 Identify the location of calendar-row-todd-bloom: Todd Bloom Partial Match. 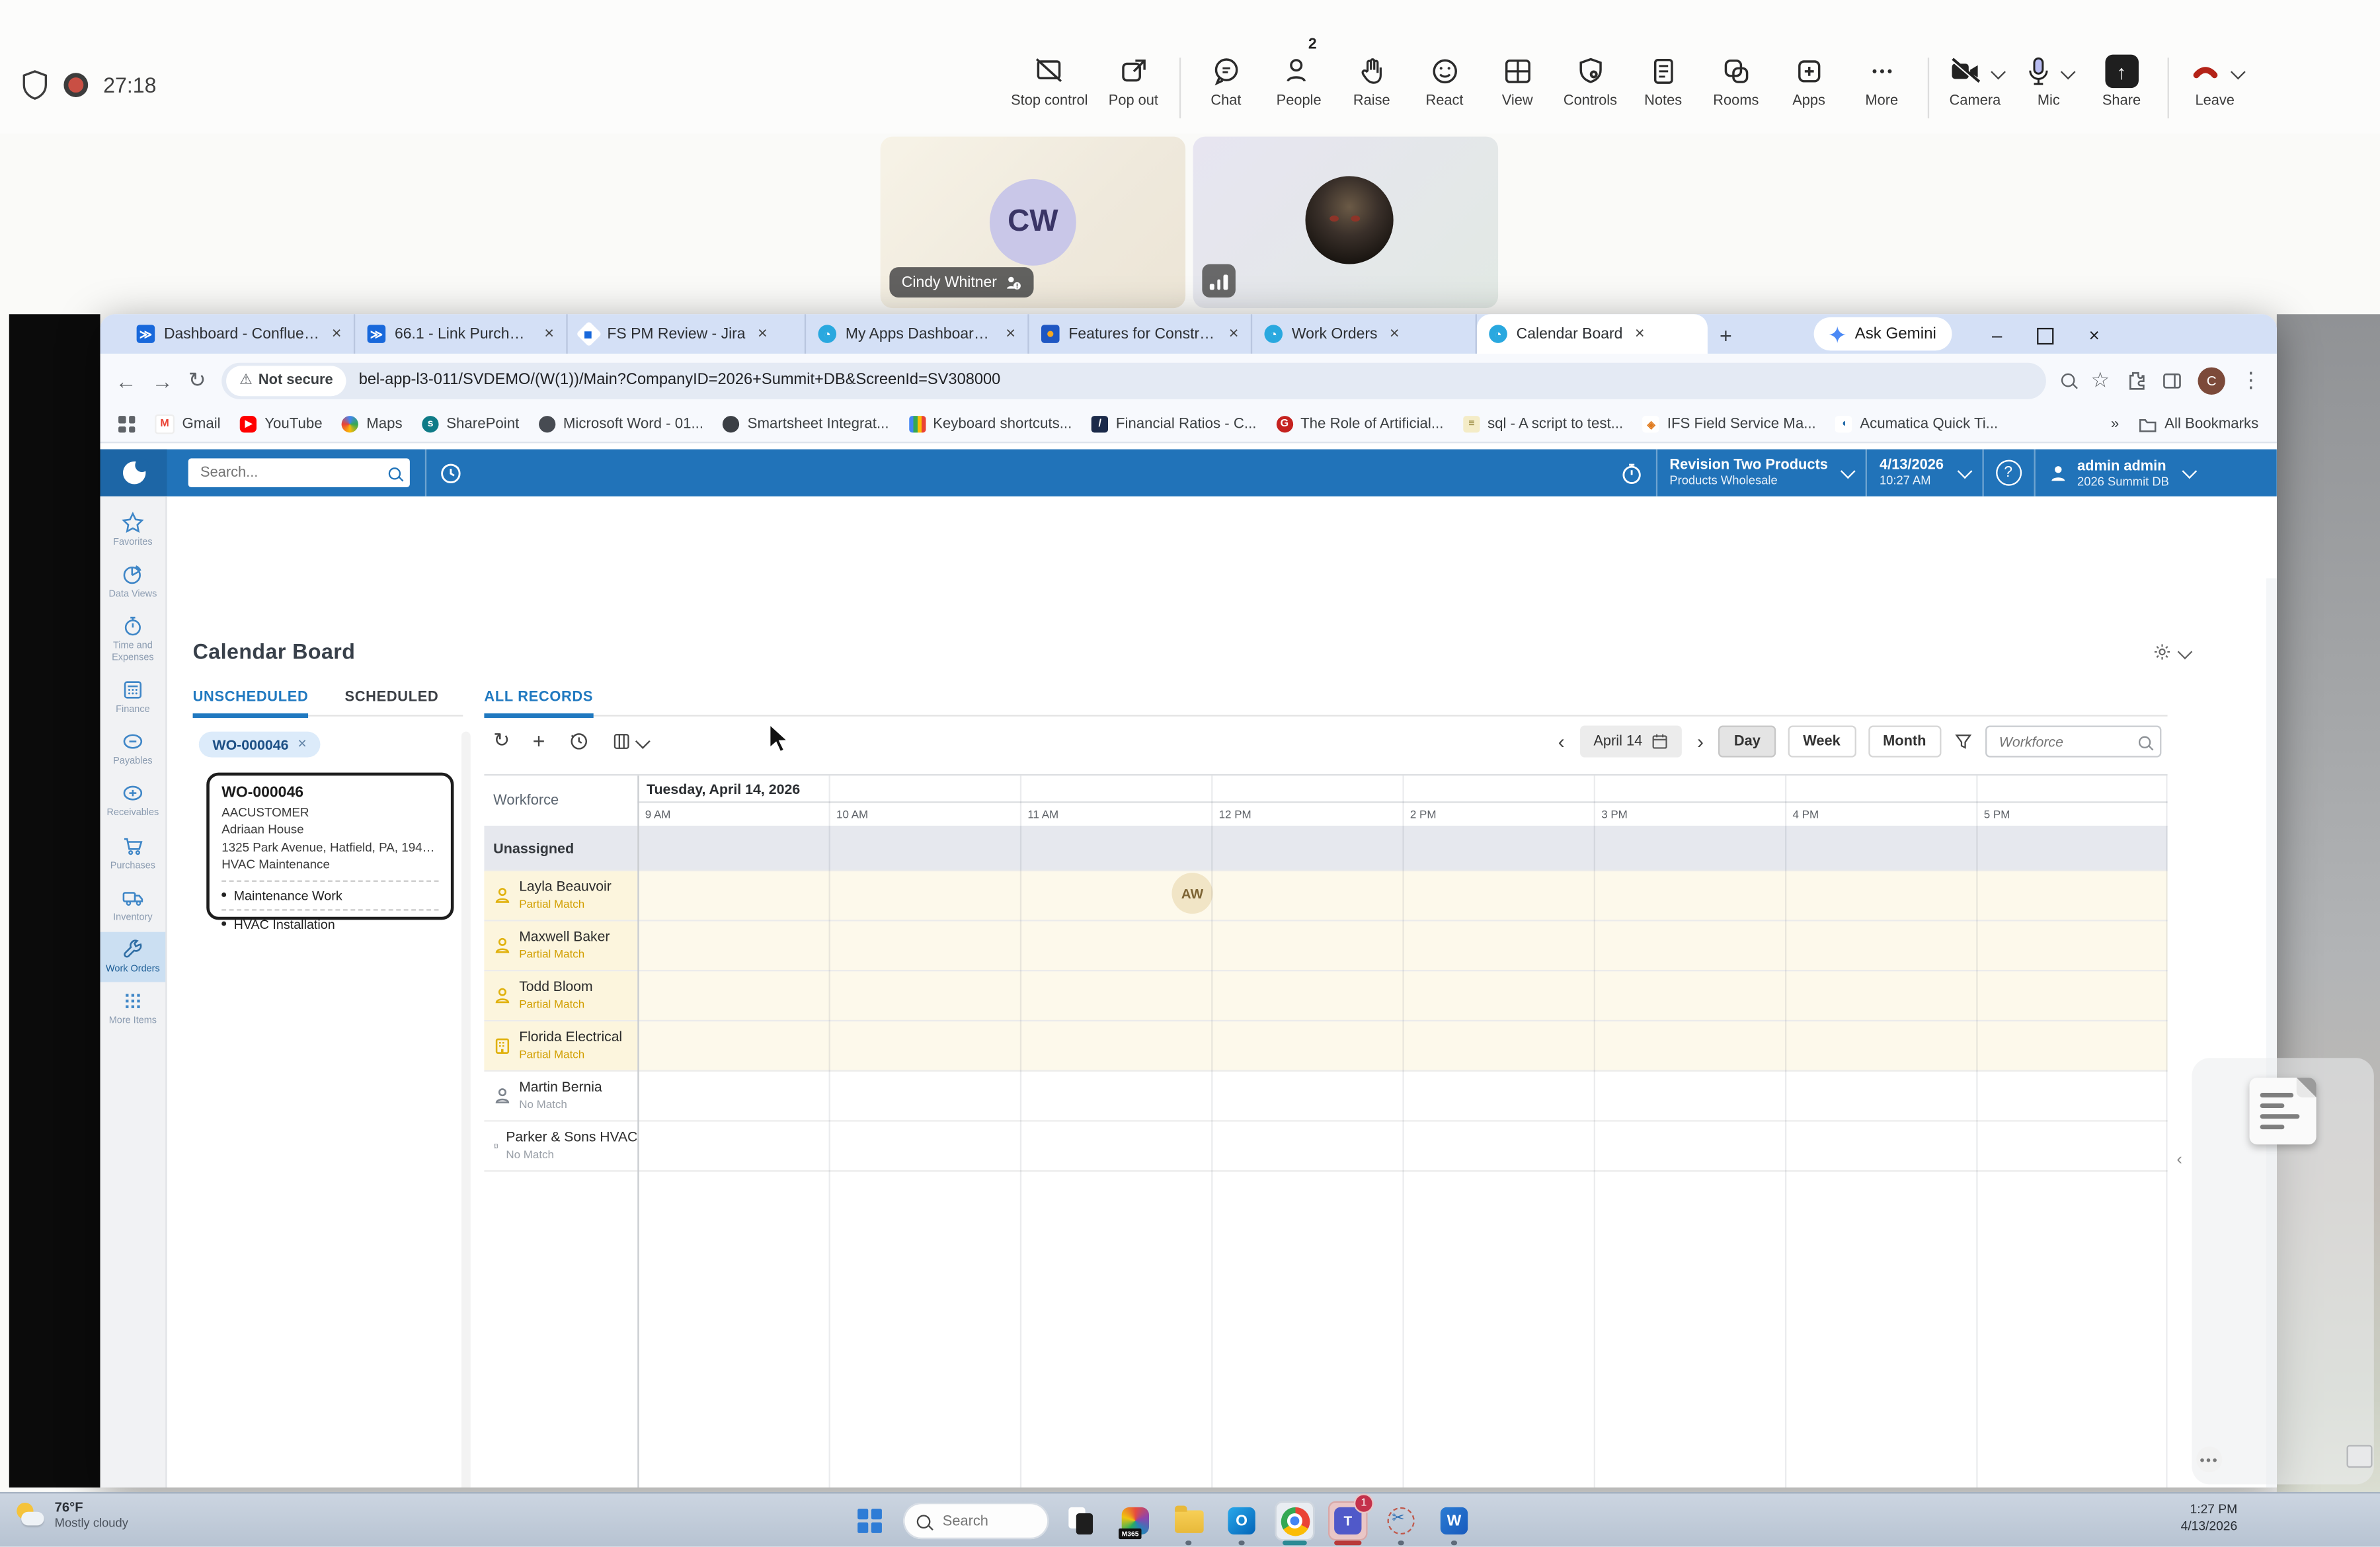
(1326, 996).